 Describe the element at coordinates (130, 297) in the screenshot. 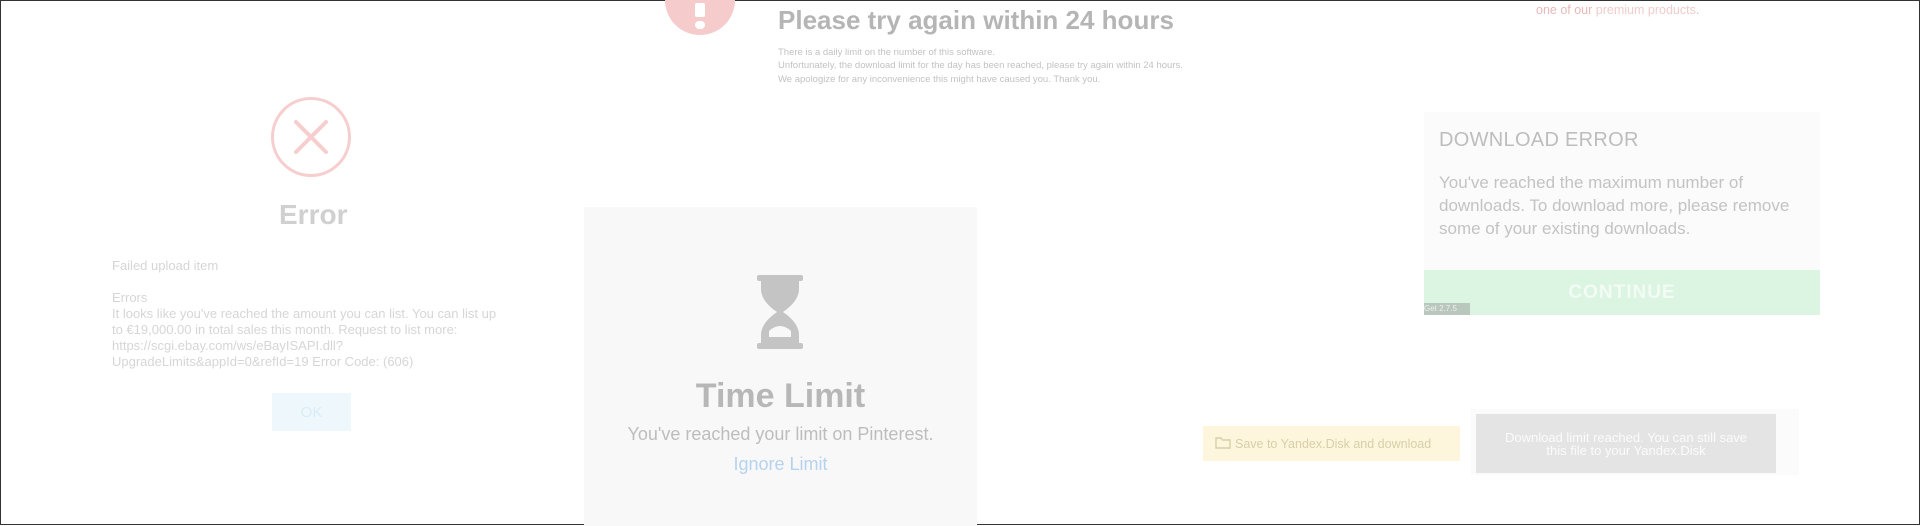

I see `errors-label: Errors` at that location.